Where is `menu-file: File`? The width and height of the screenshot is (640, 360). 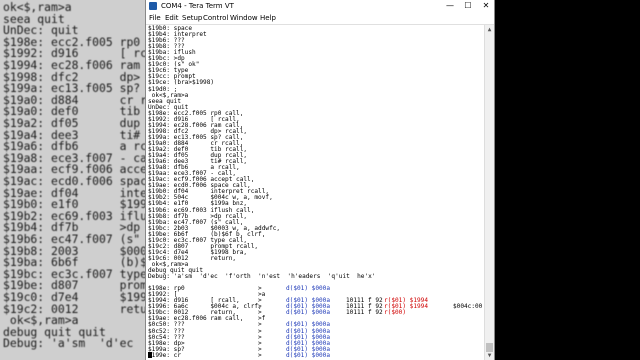 menu-file: File is located at coordinates (155, 18).